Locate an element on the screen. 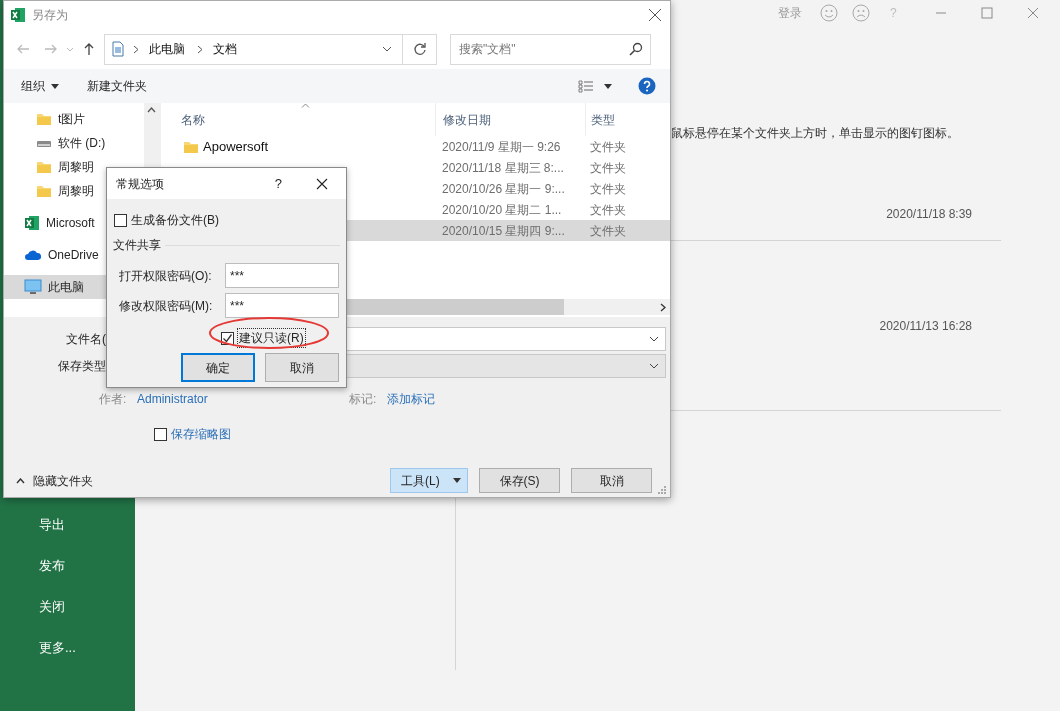 The width and height of the screenshot is (1060, 711). nav-item: t图片 is located at coordinates (74, 119).